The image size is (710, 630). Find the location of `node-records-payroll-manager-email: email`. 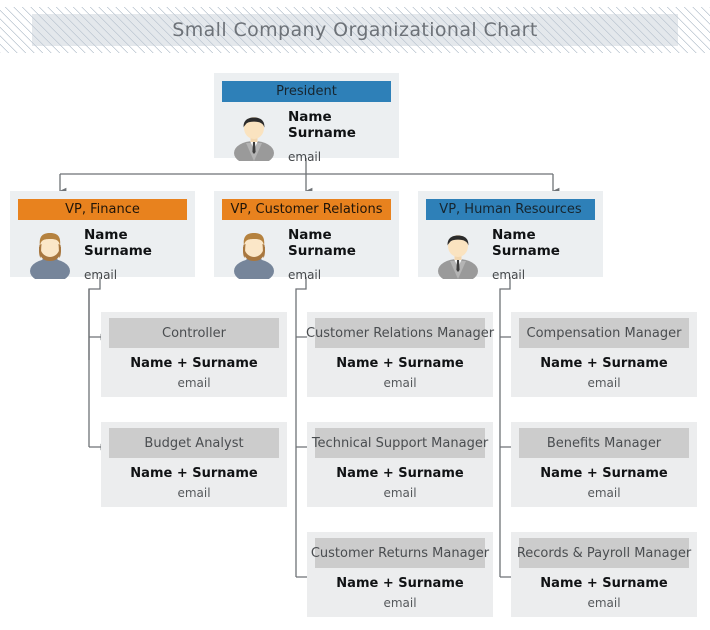

node-records-payroll-manager-email: email is located at coordinates (604, 603).